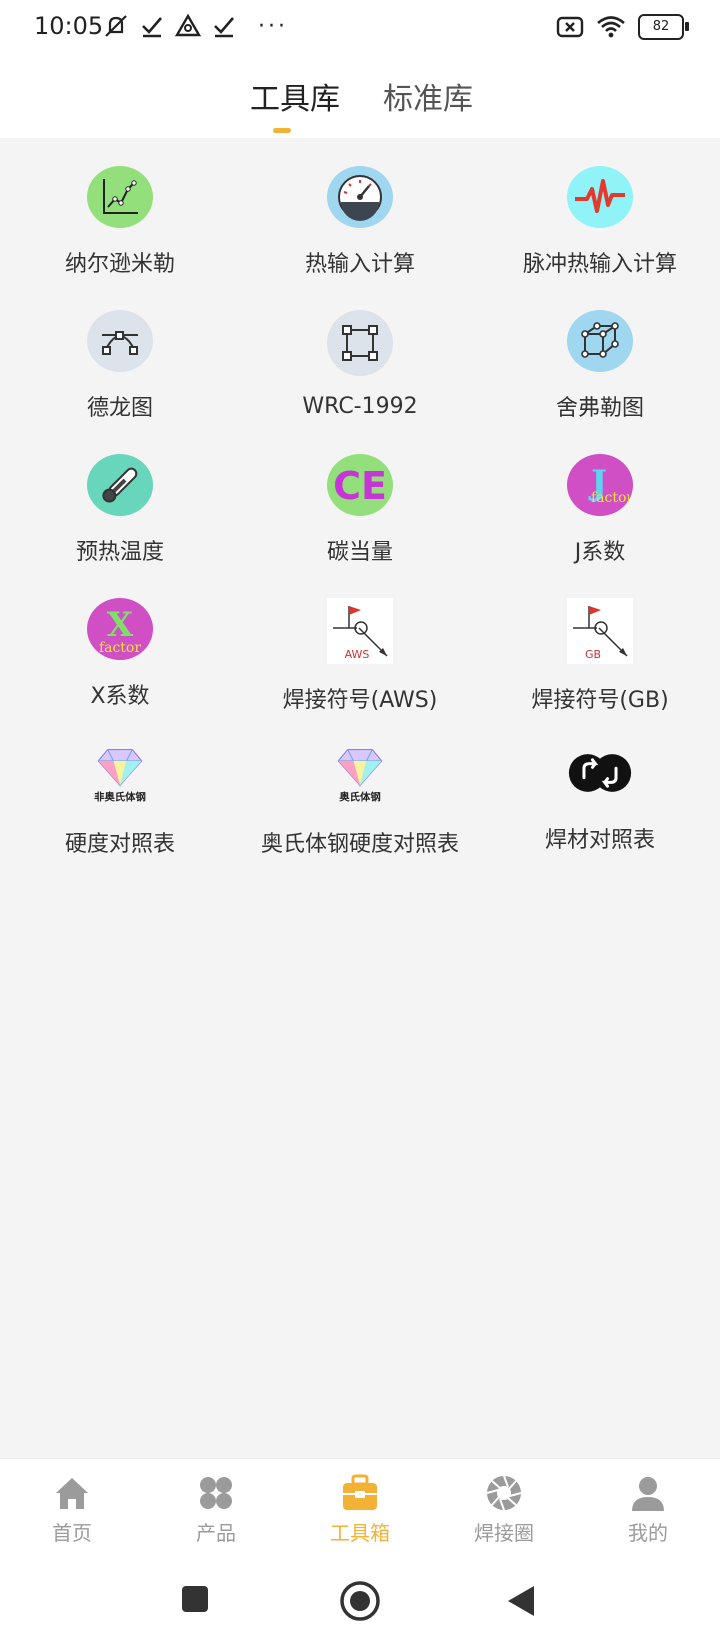 The height and width of the screenshot is (1650, 720). Describe the element at coordinates (216, 1493) in the screenshot. I see `grid-icon` at that location.